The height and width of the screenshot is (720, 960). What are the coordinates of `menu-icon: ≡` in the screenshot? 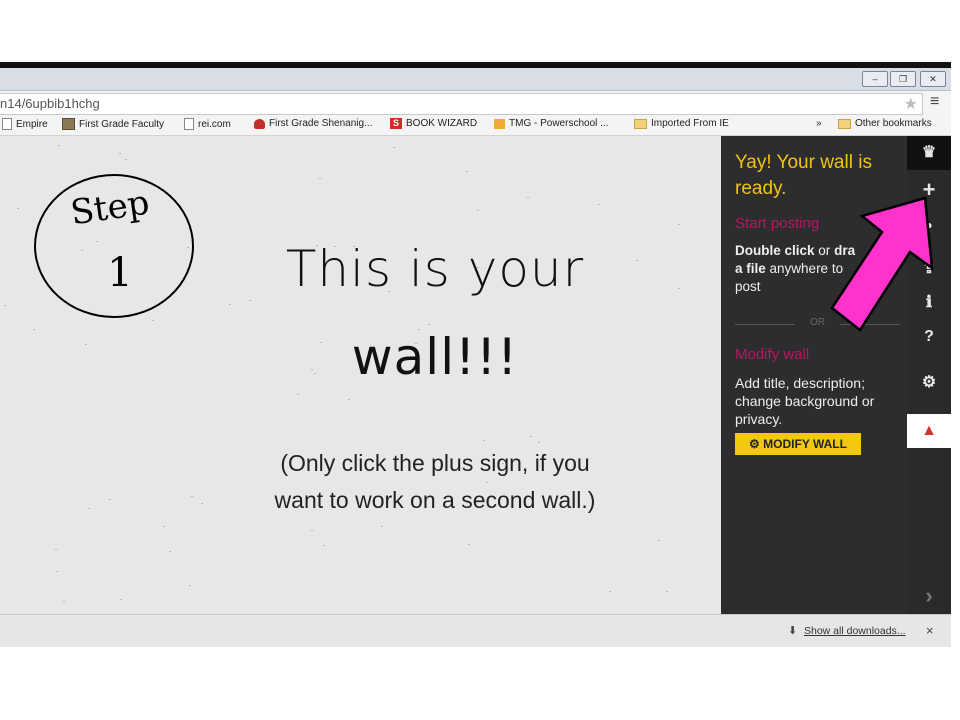 It's located at (934, 102).